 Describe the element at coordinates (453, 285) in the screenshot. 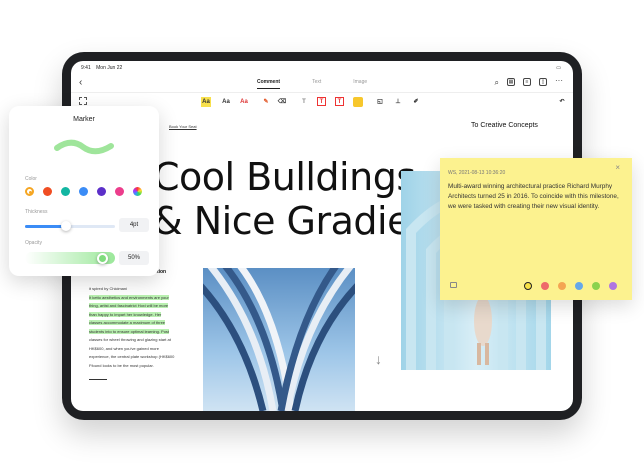

I see `copy-icon` at that location.